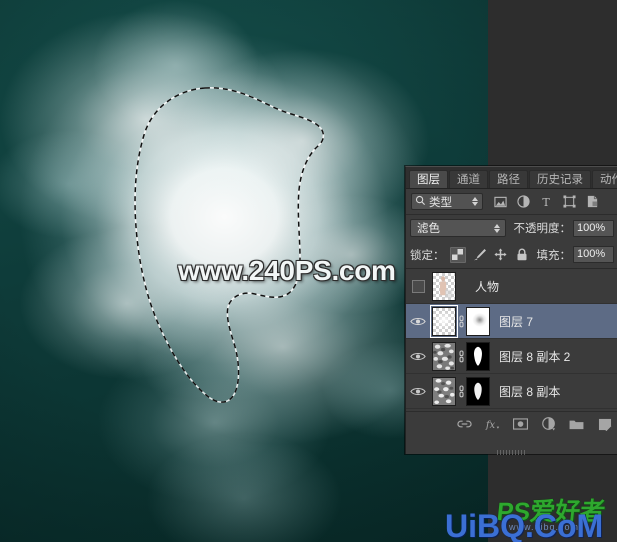  Describe the element at coordinates (542, 229) in the screenshot. I see `opacity-label: 不透明度：` at that location.